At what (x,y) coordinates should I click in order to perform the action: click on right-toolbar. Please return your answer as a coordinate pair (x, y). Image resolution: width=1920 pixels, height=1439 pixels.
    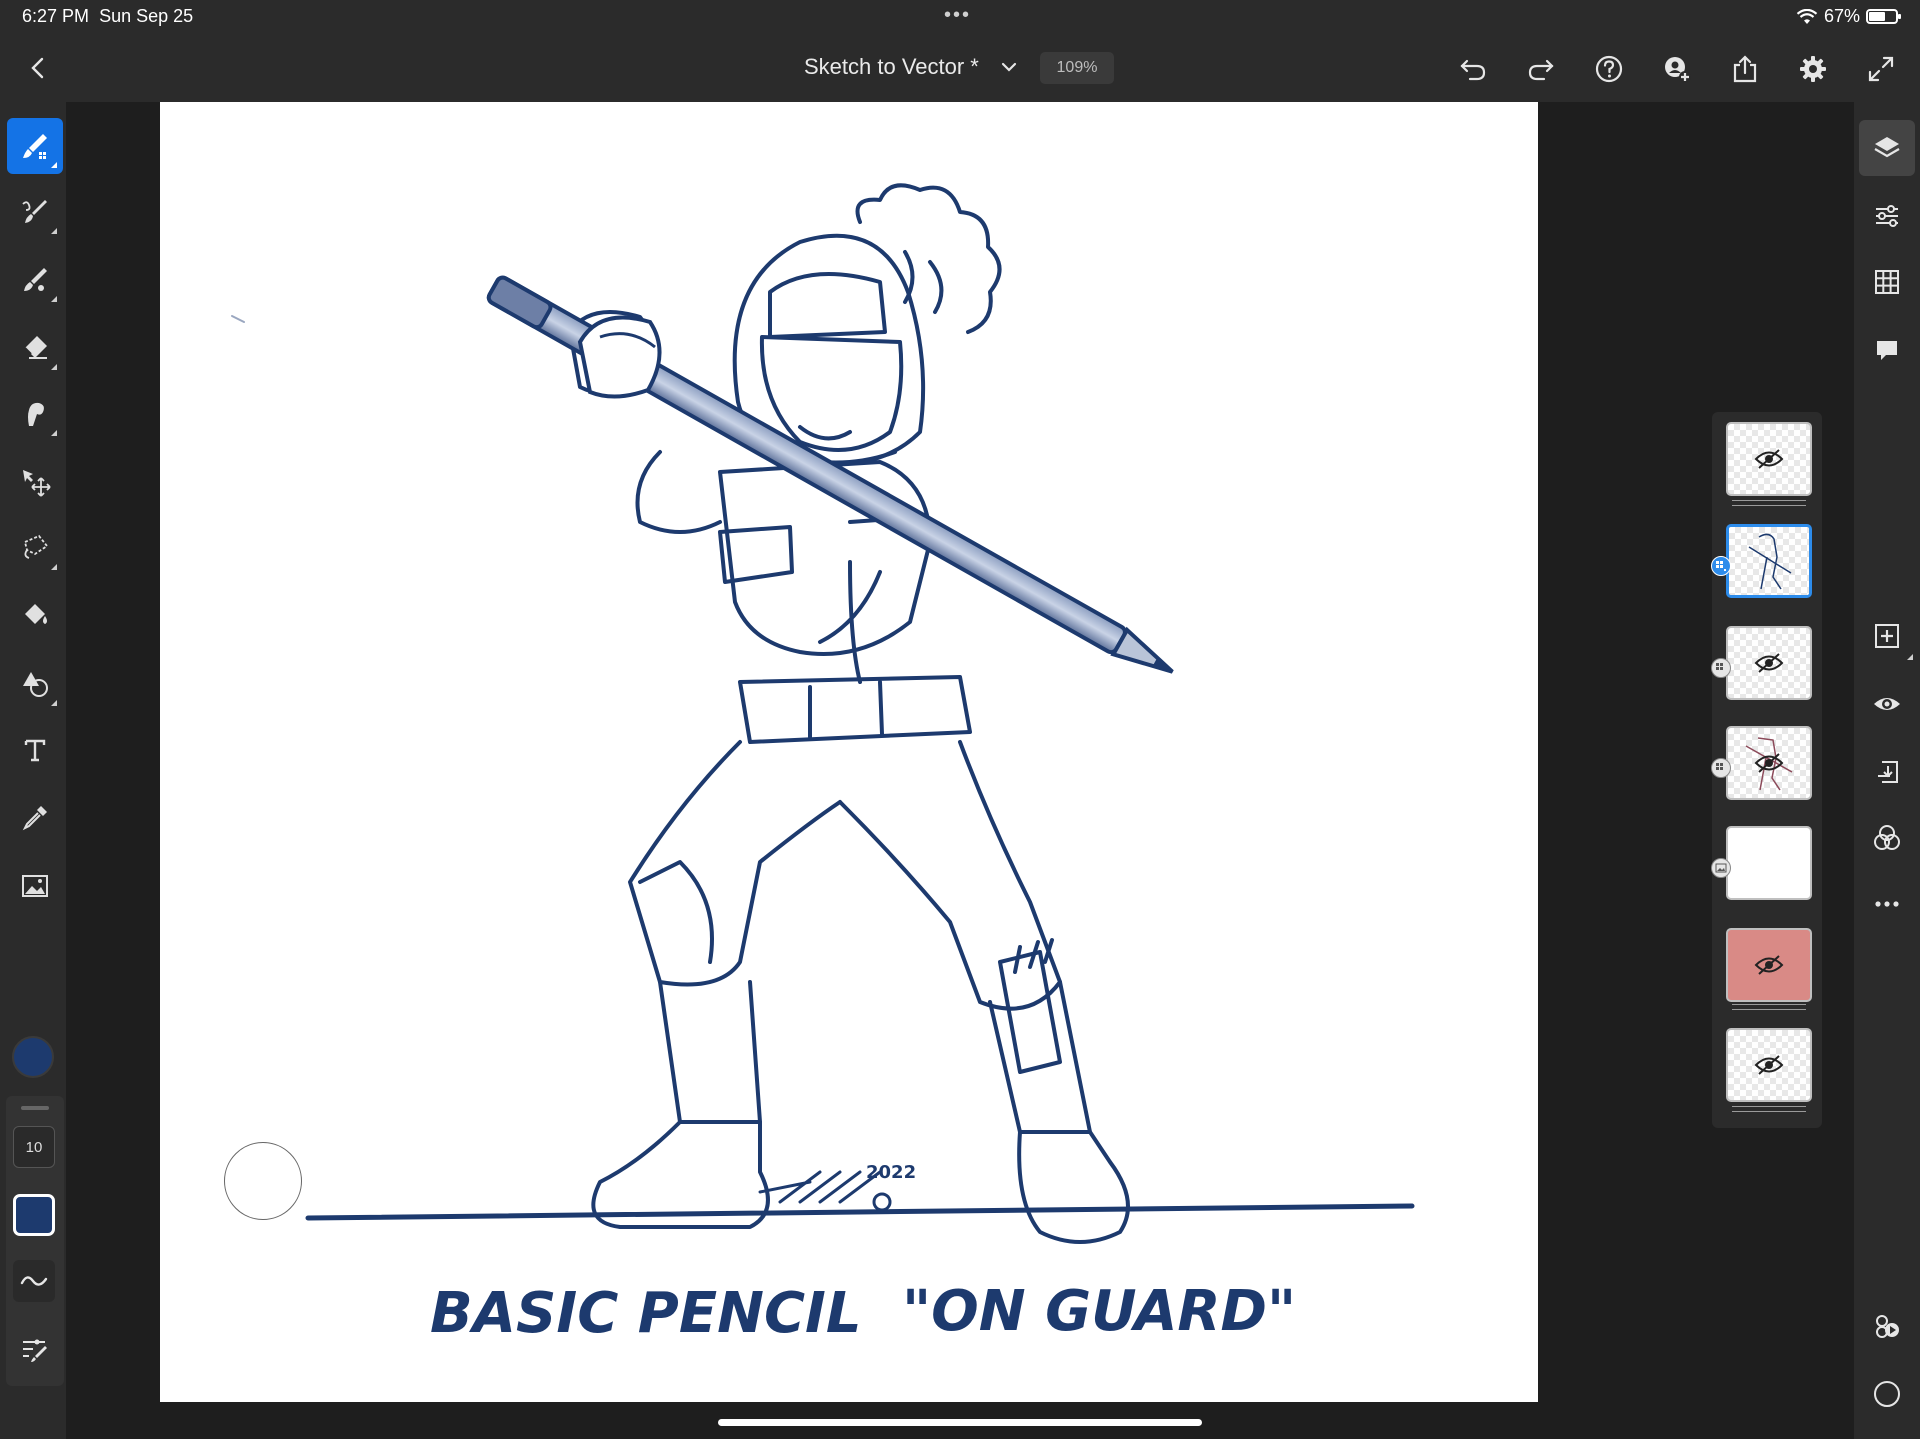
    Looking at the image, I should click on (1887, 770).